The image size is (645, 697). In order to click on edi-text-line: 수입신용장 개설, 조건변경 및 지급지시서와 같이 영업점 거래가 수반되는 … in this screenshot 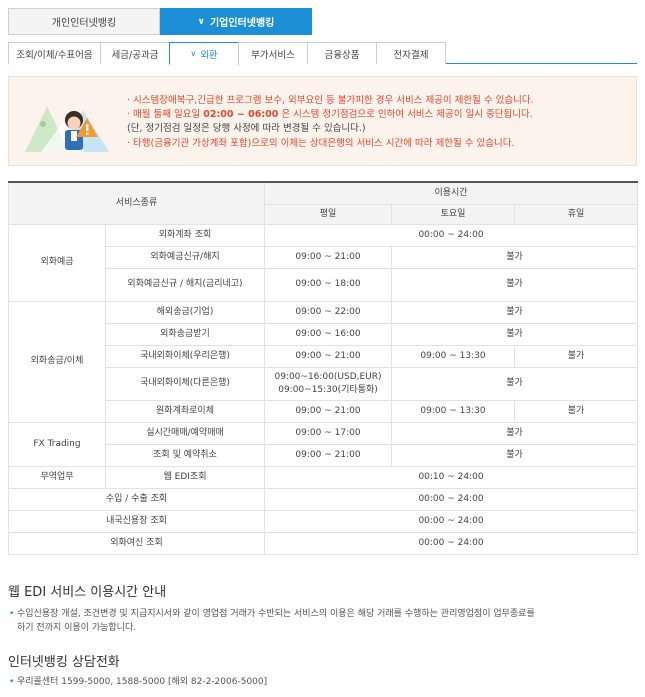, I will do `click(276, 614)`.